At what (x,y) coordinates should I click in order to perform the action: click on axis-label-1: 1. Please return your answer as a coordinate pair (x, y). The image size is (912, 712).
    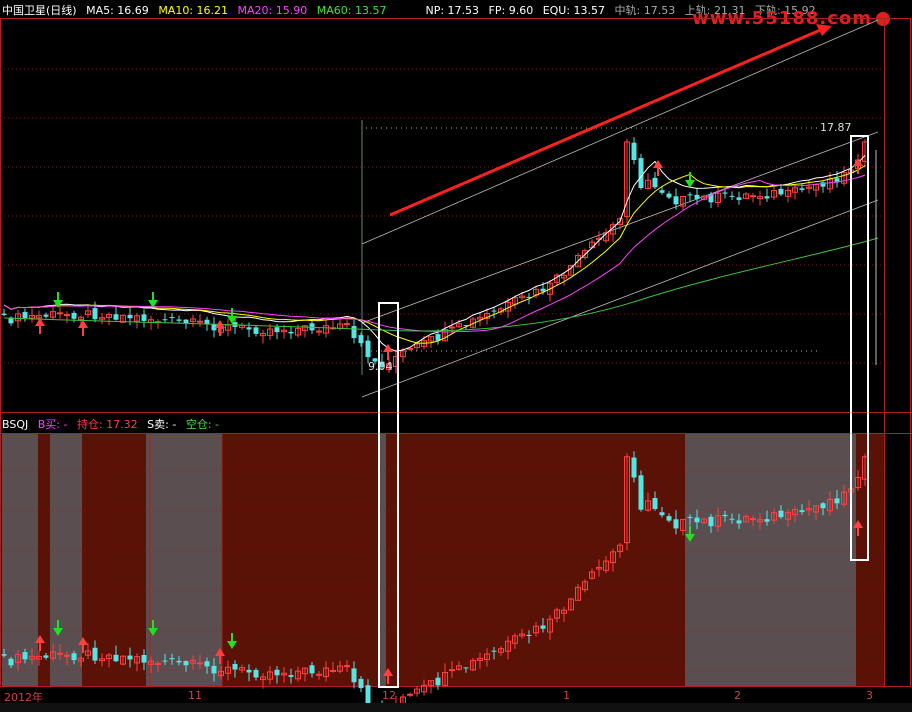
    Looking at the image, I should click on (566, 695).